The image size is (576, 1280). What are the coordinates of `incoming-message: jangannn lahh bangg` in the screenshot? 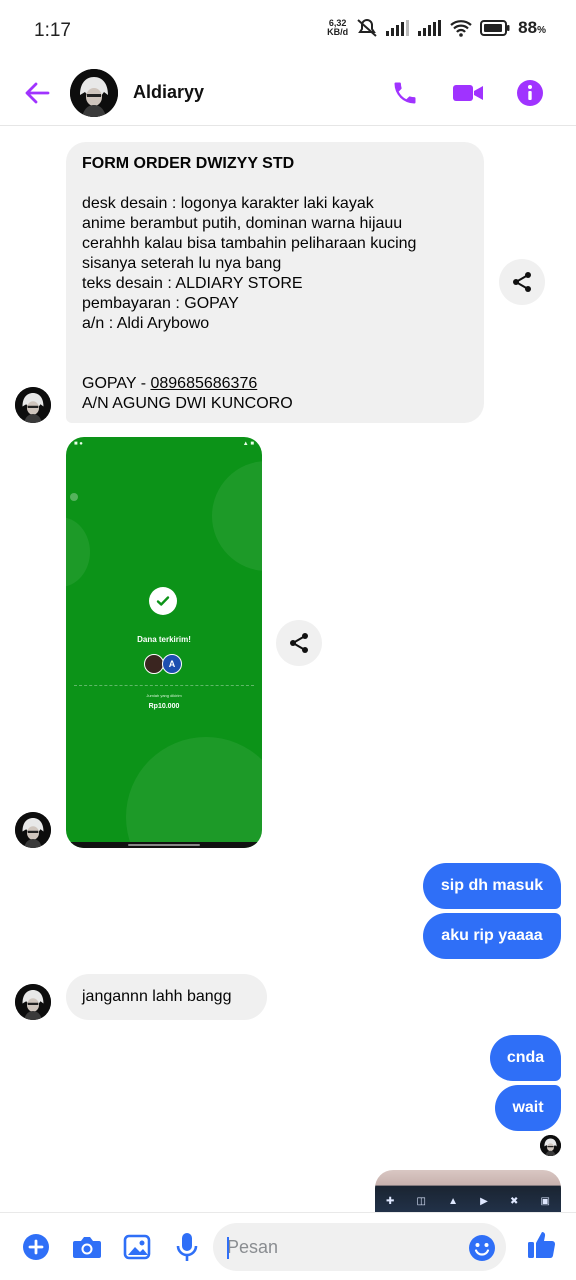 It's located at (166, 997).